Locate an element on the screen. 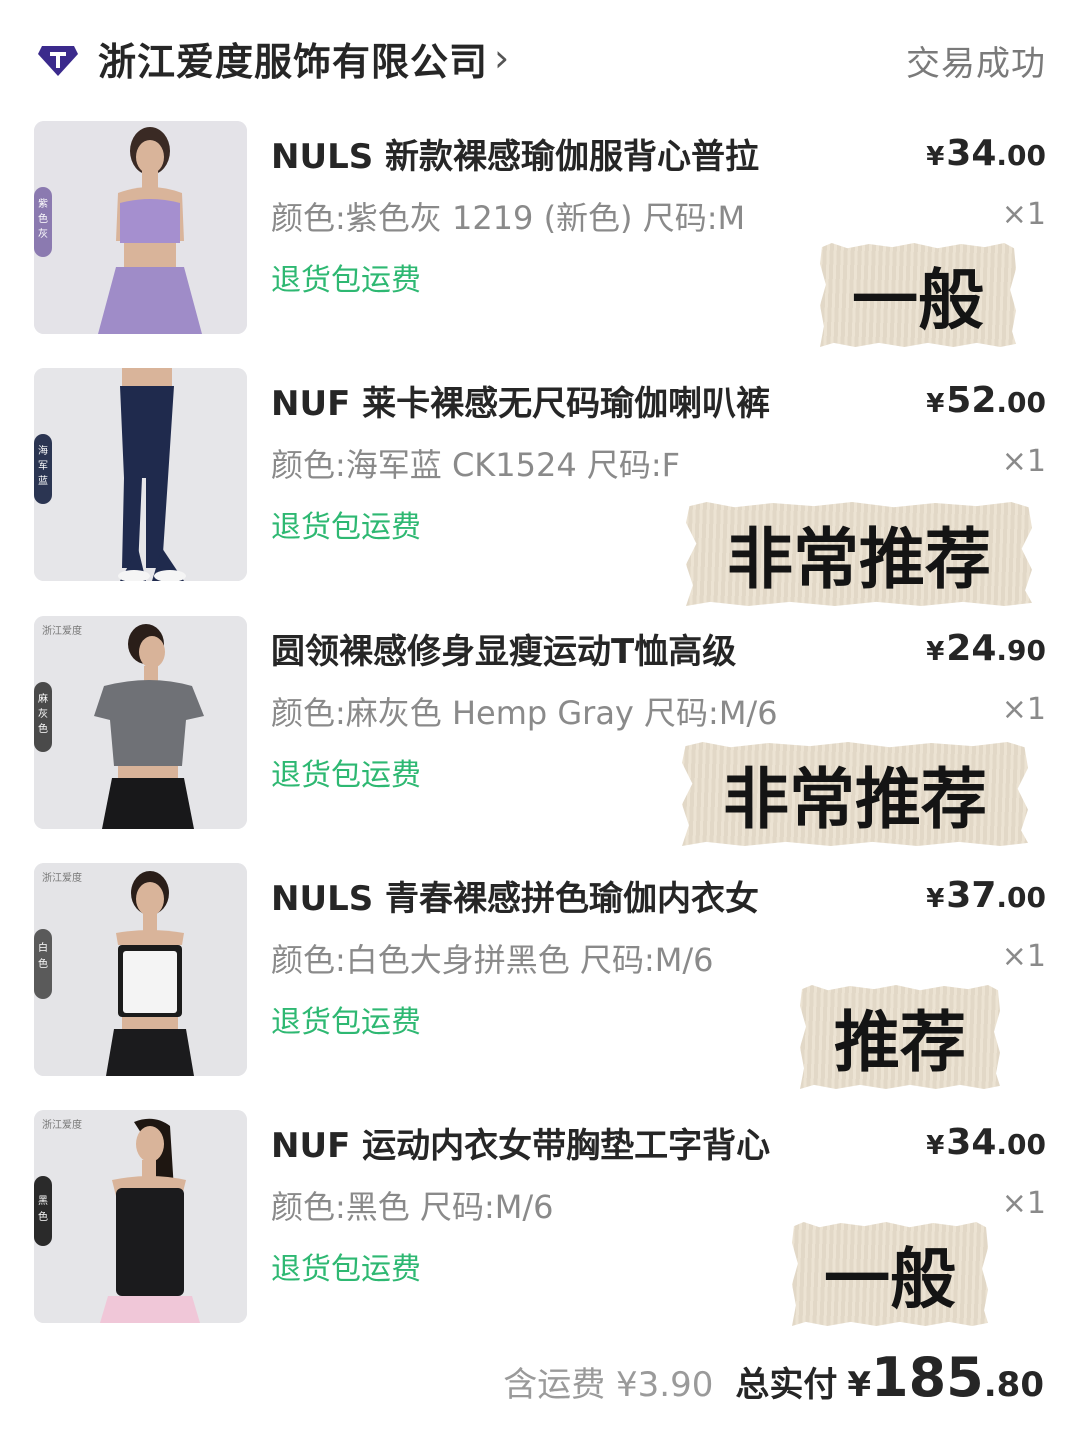 The height and width of the screenshot is (1440, 1080). product-price: ¥52.00 is located at coordinates (986, 400).